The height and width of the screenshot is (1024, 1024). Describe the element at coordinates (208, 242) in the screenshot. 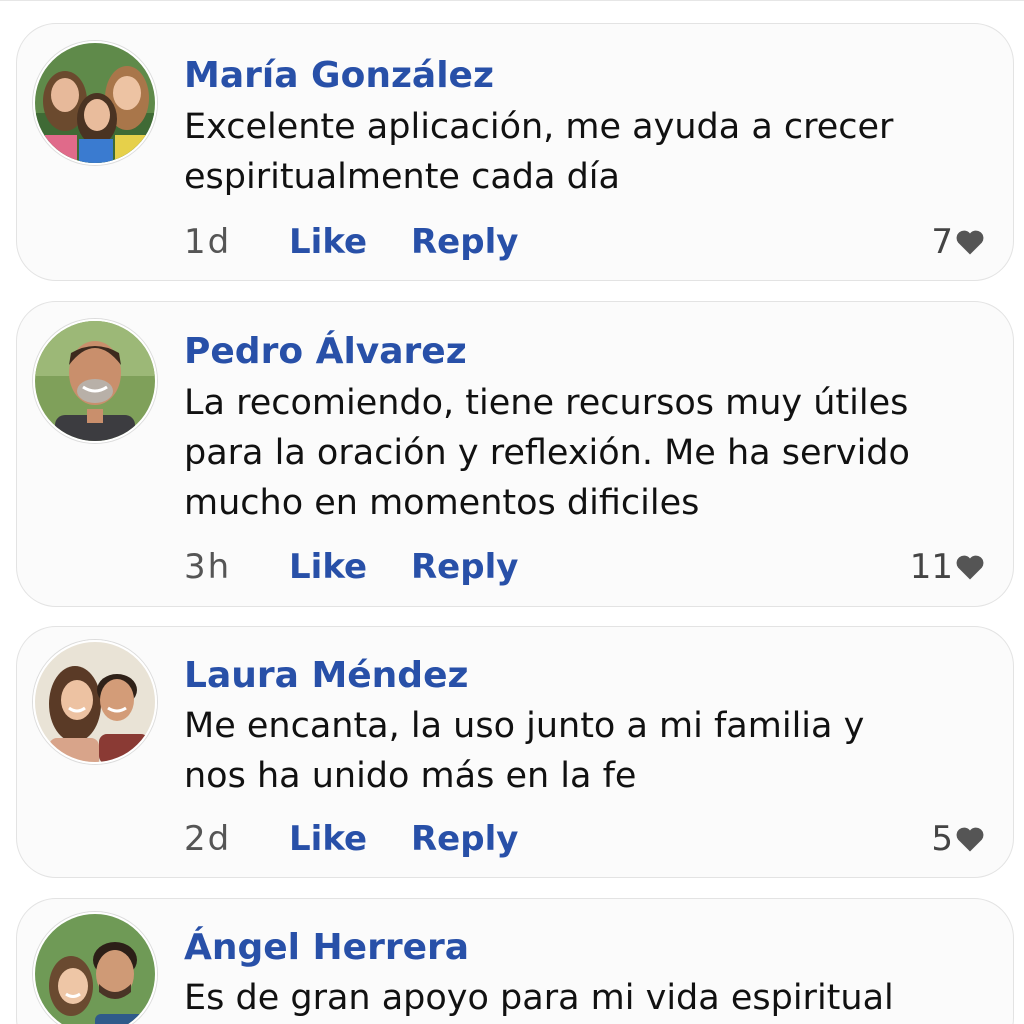

I see `comment-timestamp: 1d` at that location.